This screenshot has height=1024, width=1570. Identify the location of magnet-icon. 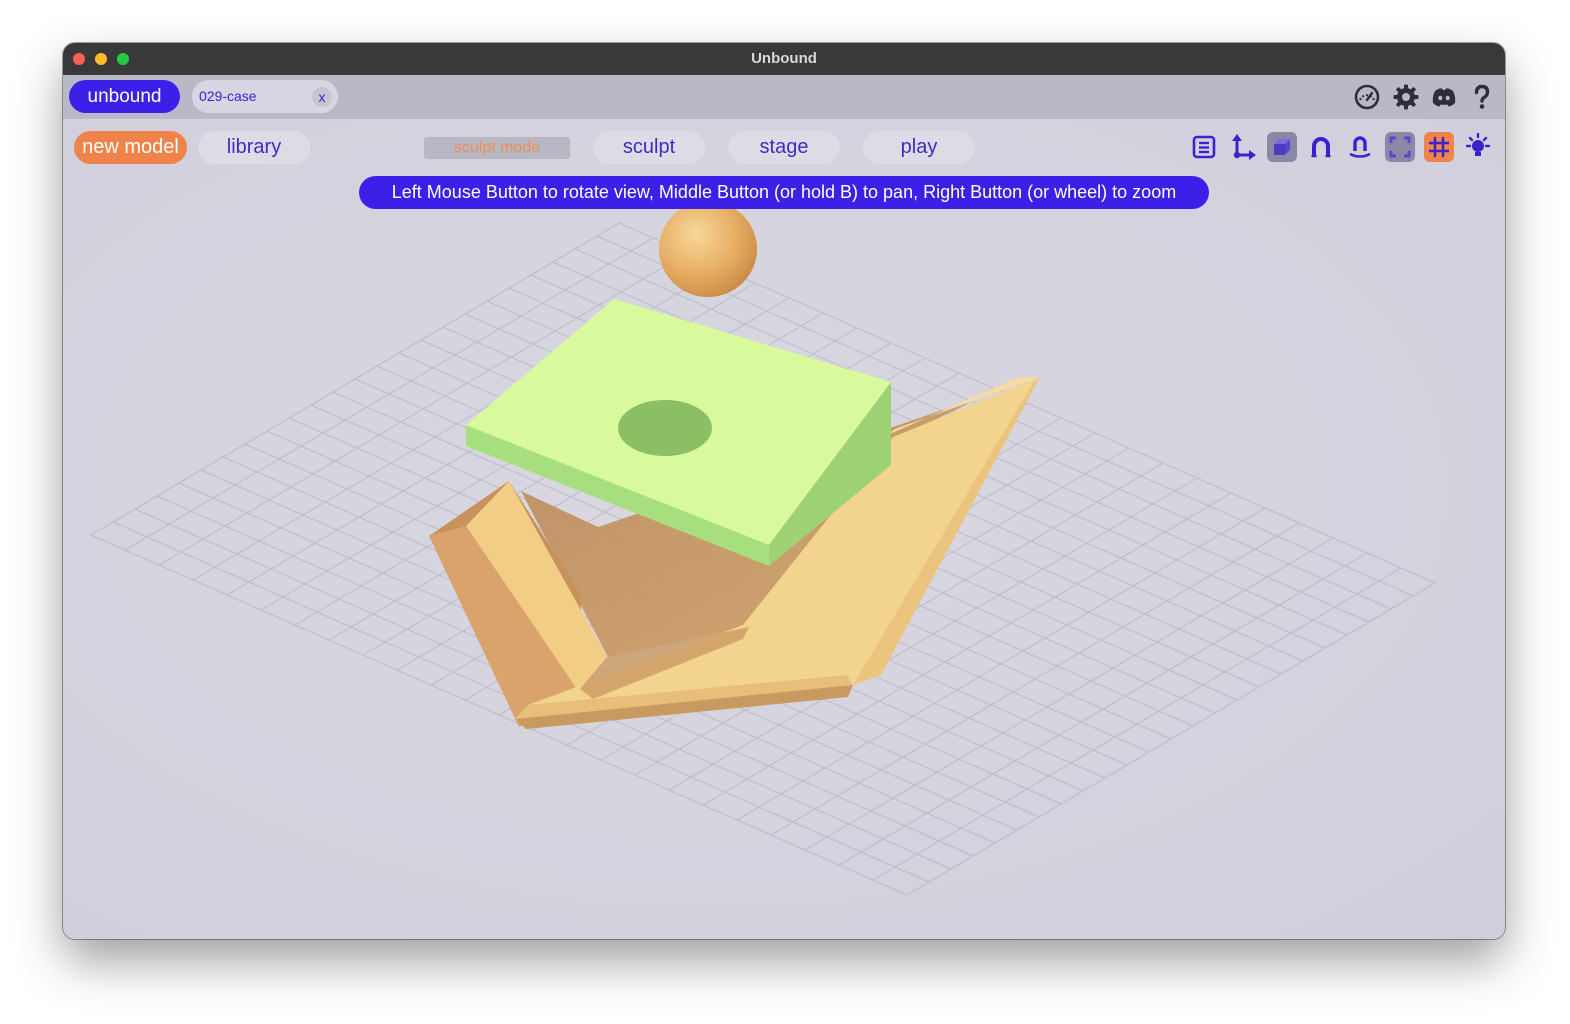
(1321, 147).